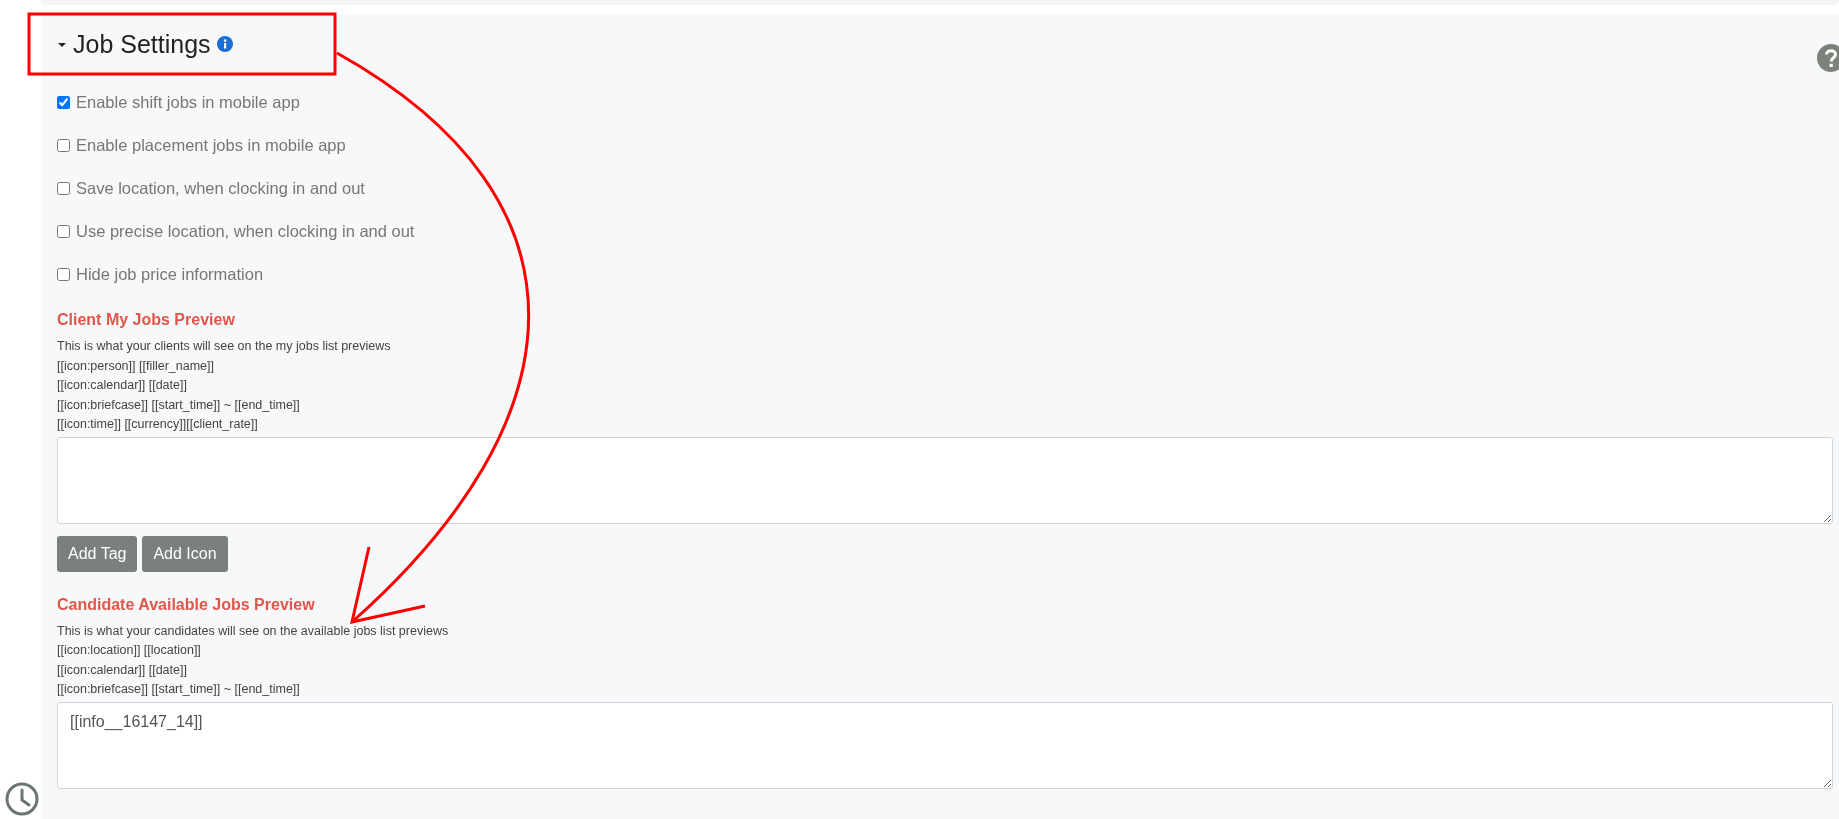  I want to click on preview-description: This is what your clients will see on the my jobs list previews, so click(224, 346).